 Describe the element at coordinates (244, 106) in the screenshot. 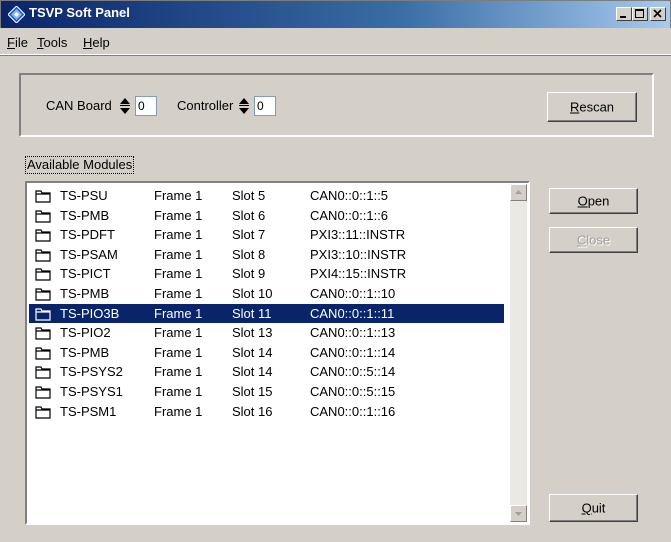

I see `controller-spinner` at that location.